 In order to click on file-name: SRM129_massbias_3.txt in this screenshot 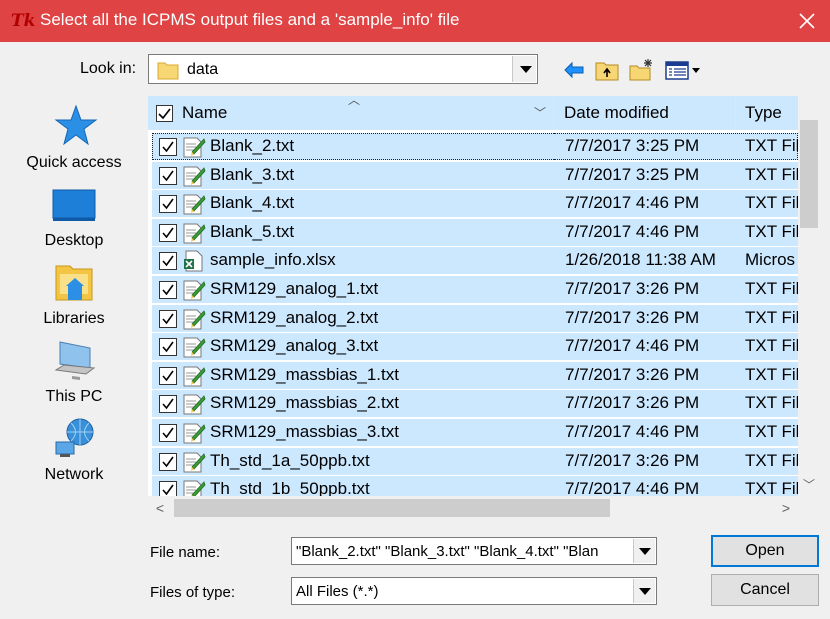, I will do `click(304, 431)`.